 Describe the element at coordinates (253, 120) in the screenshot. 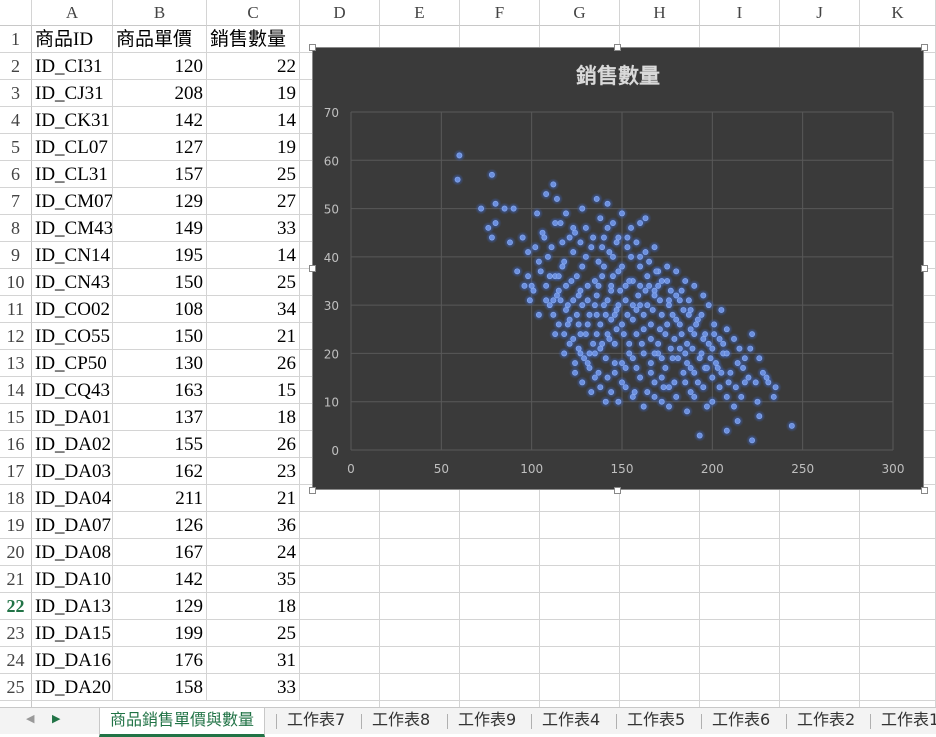

I see `cell-c4: 14` at that location.